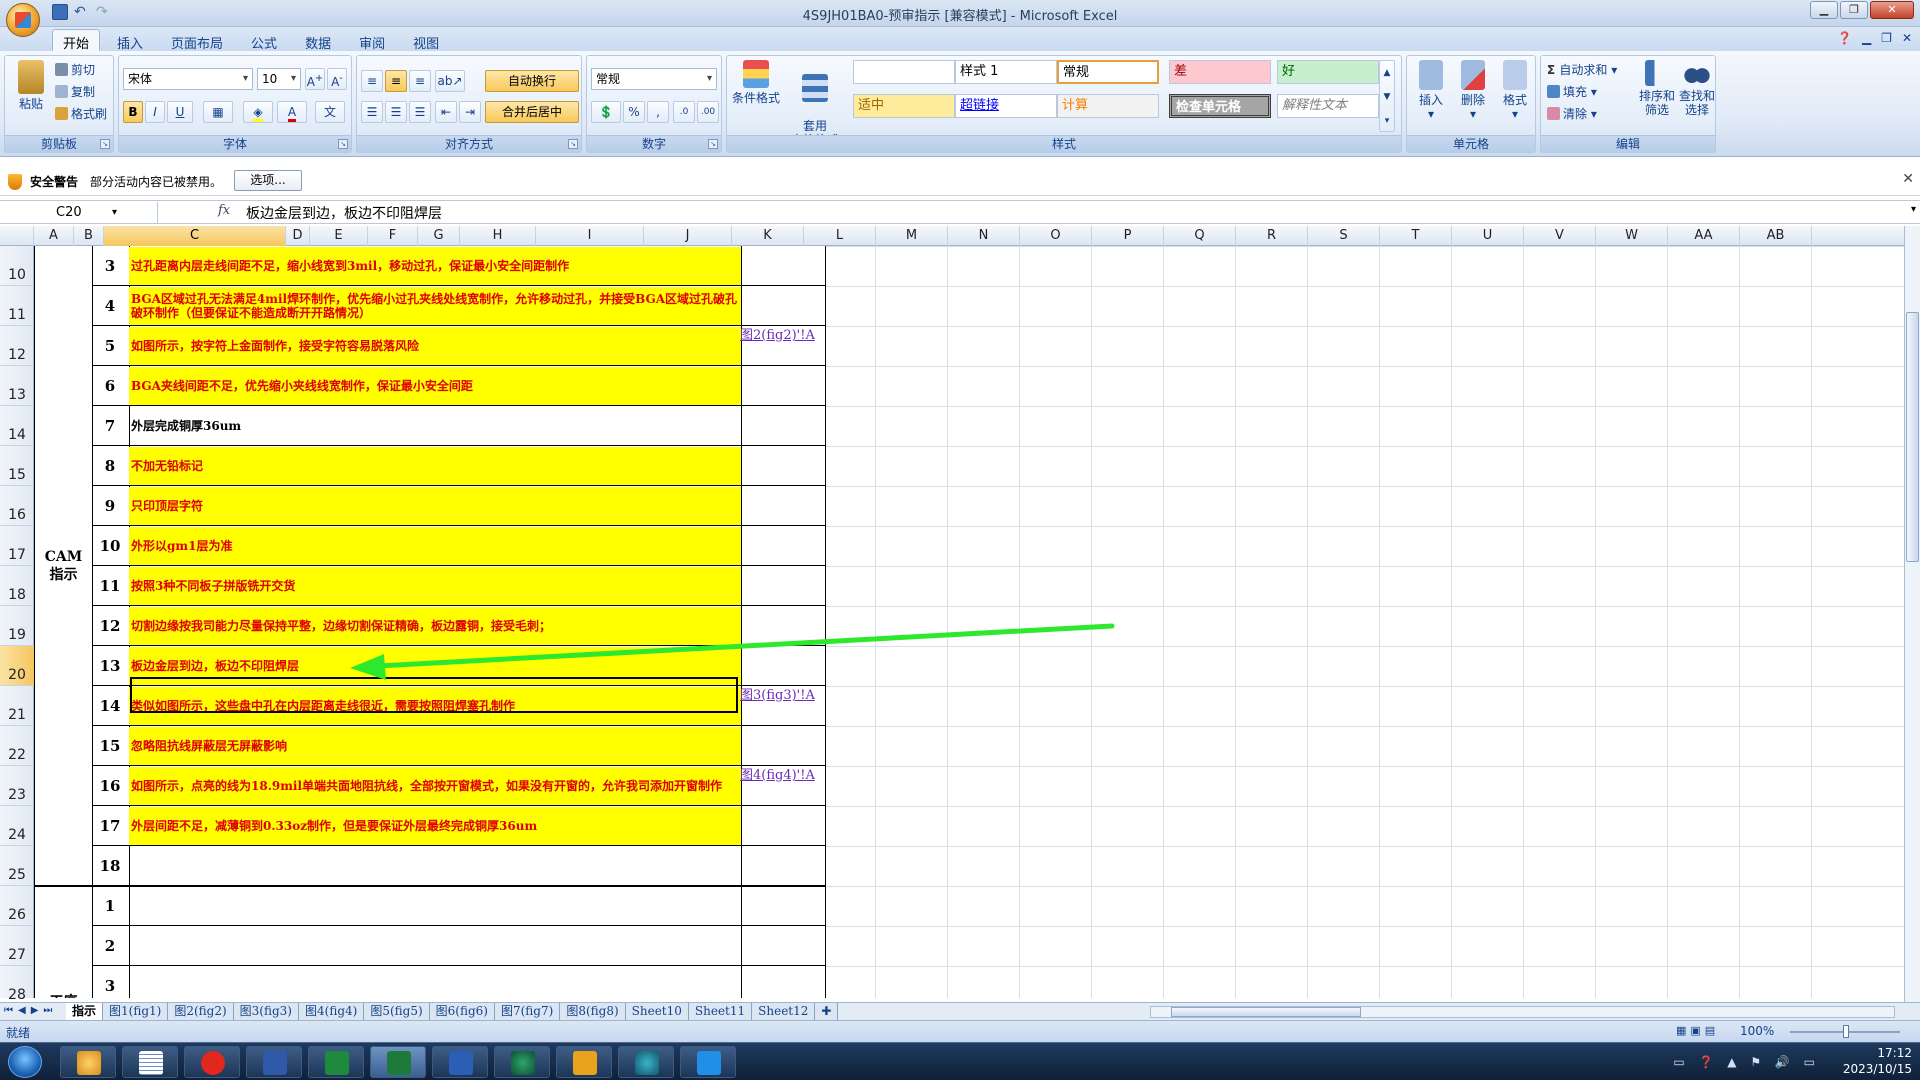 Image resolution: width=1920 pixels, height=1080 pixels. What do you see at coordinates (1416, 236) in the screenshot?
I see `column-header-T: T` at bounding box center [1416, 236].